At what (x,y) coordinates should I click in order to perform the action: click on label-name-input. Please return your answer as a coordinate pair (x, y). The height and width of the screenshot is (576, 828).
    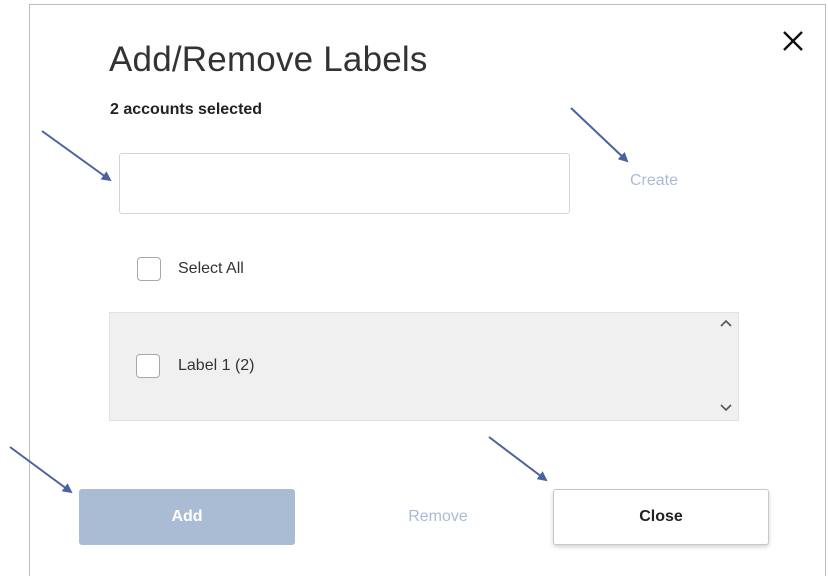
    Looking at the image, I should click on (344, 183).